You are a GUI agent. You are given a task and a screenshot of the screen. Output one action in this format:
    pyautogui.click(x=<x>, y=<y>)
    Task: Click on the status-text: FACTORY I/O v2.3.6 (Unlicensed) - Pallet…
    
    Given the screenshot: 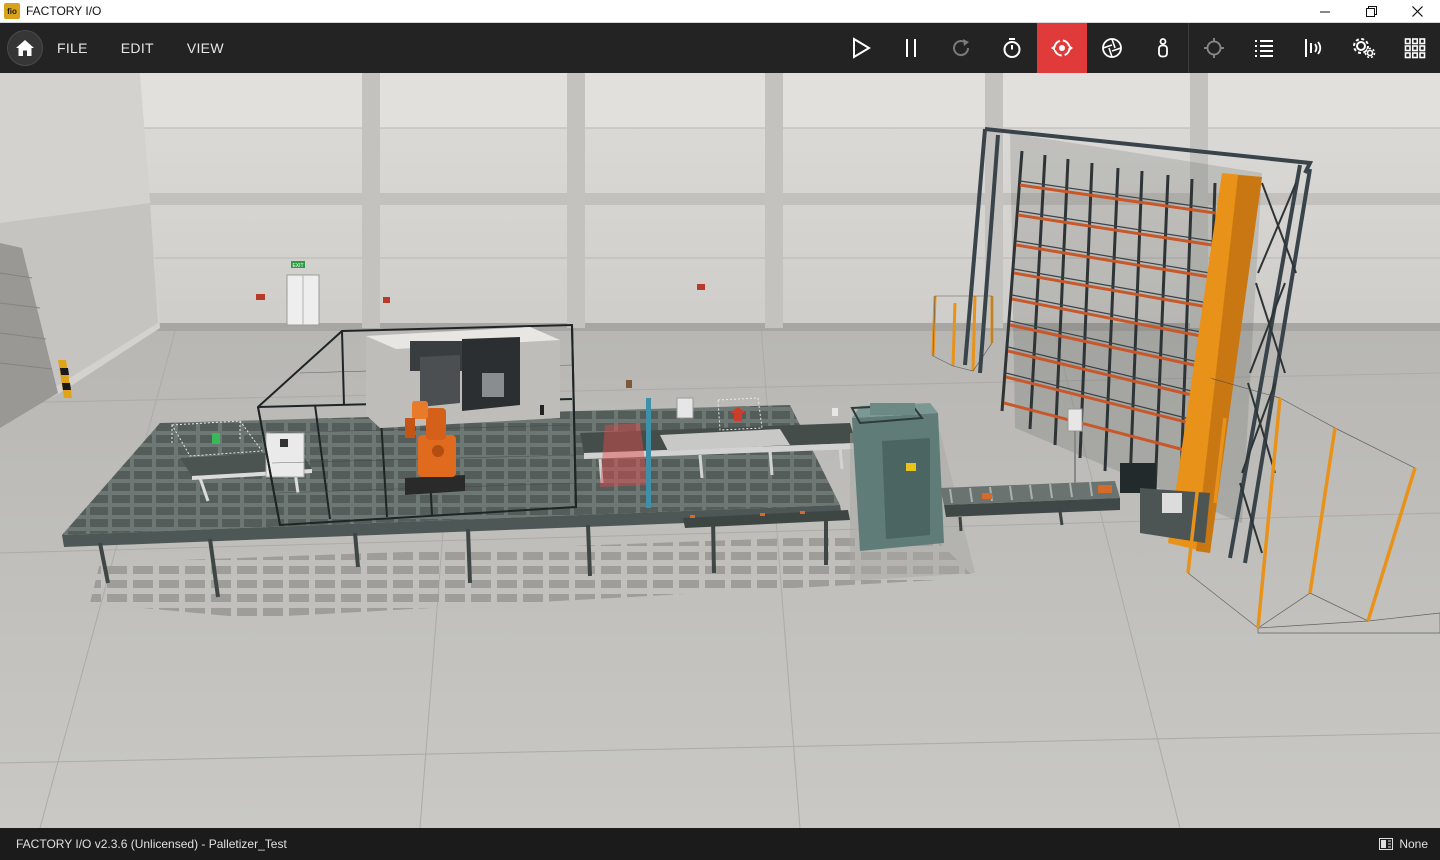 What is the action you would take?
    pyautogui.click(x=151, y=844)
    